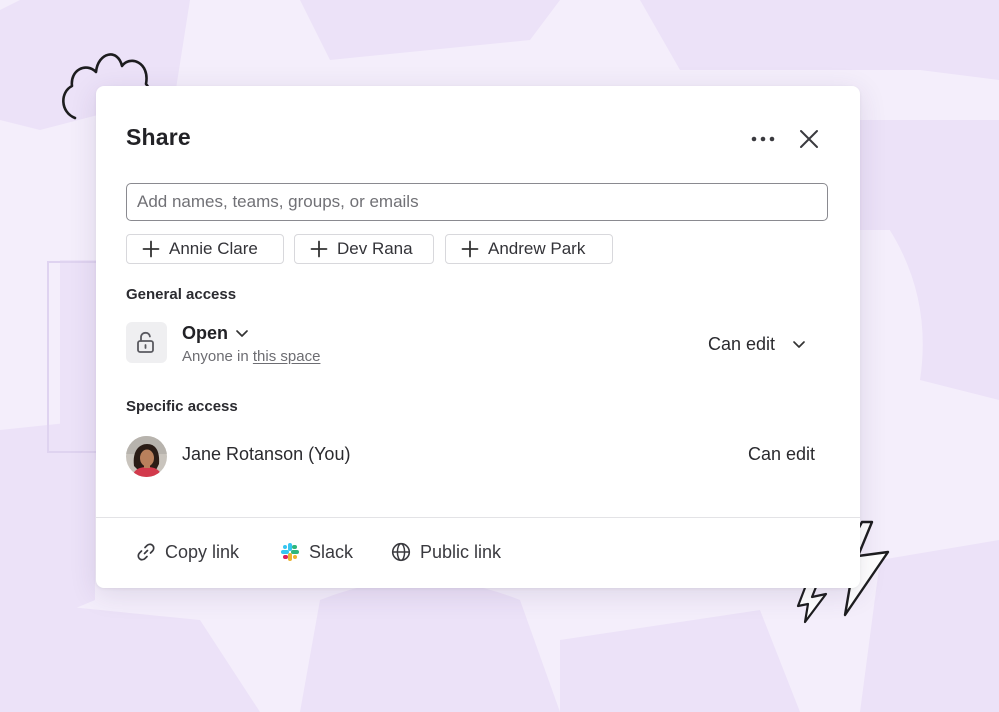  Describe the element at coordinates (375, 248) in the screenshot. I see `chip-label: Dev Rana` at that location.